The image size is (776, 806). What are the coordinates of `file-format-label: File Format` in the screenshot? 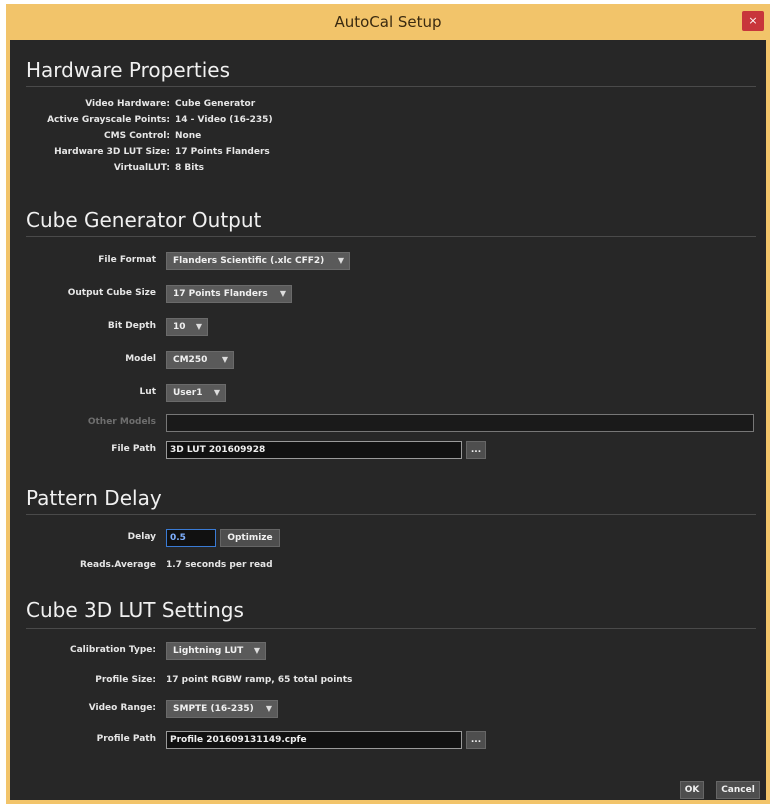 It's located at (127, 260).